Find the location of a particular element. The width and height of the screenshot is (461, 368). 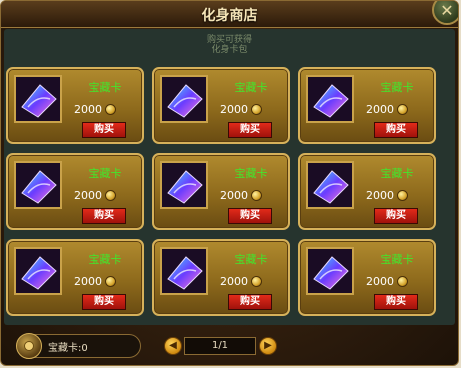

page-indicator: 1/1 is located at coordinates (220, 346).